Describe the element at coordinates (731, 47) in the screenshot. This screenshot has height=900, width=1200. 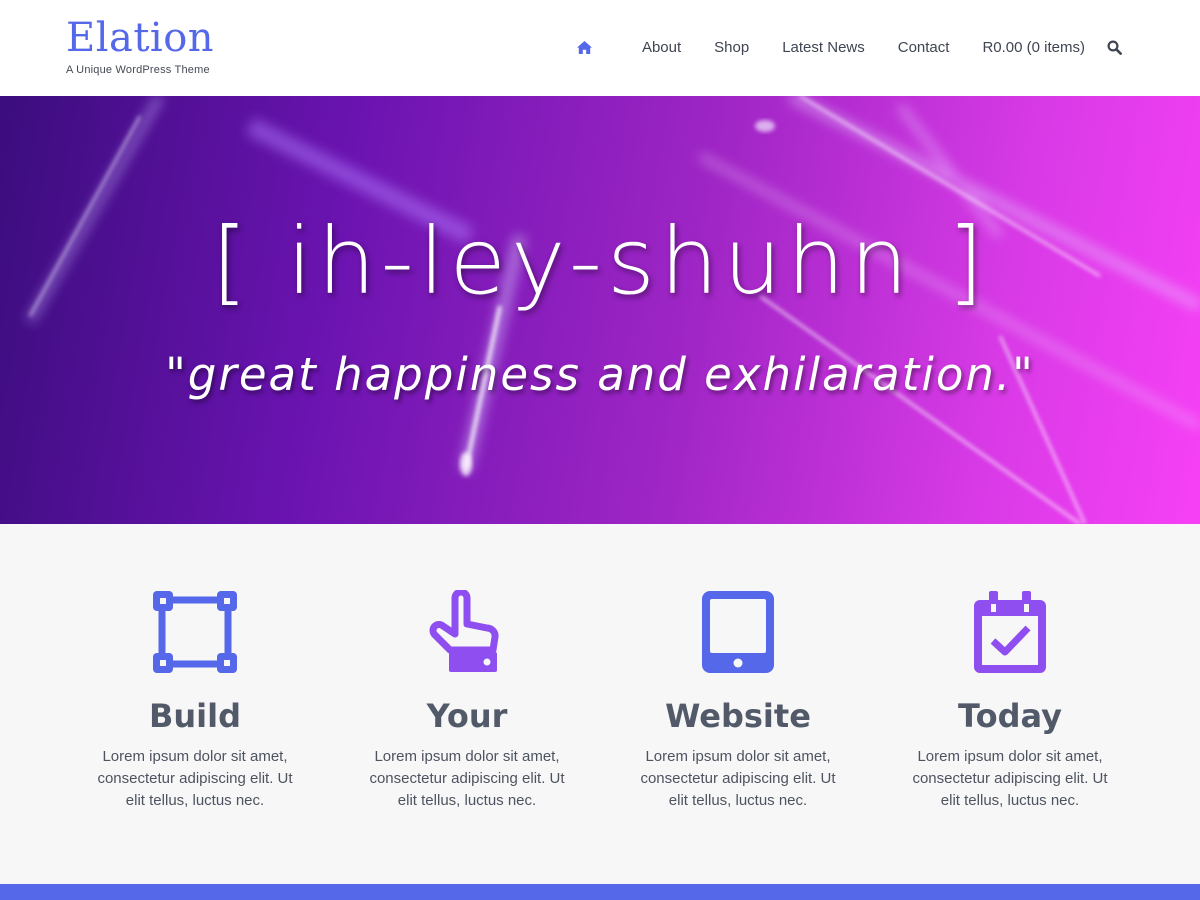
I see `nav-item-shop: Shop` at that location.